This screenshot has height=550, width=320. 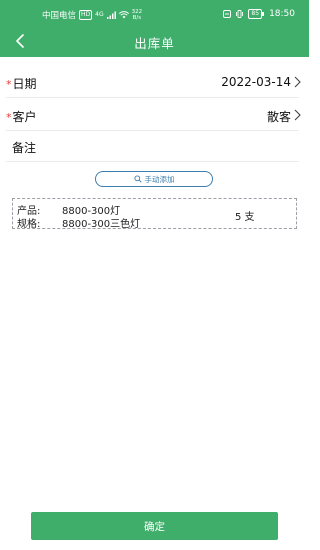 I want to click on spec-key: 规格:, so click(x=29, y=224).